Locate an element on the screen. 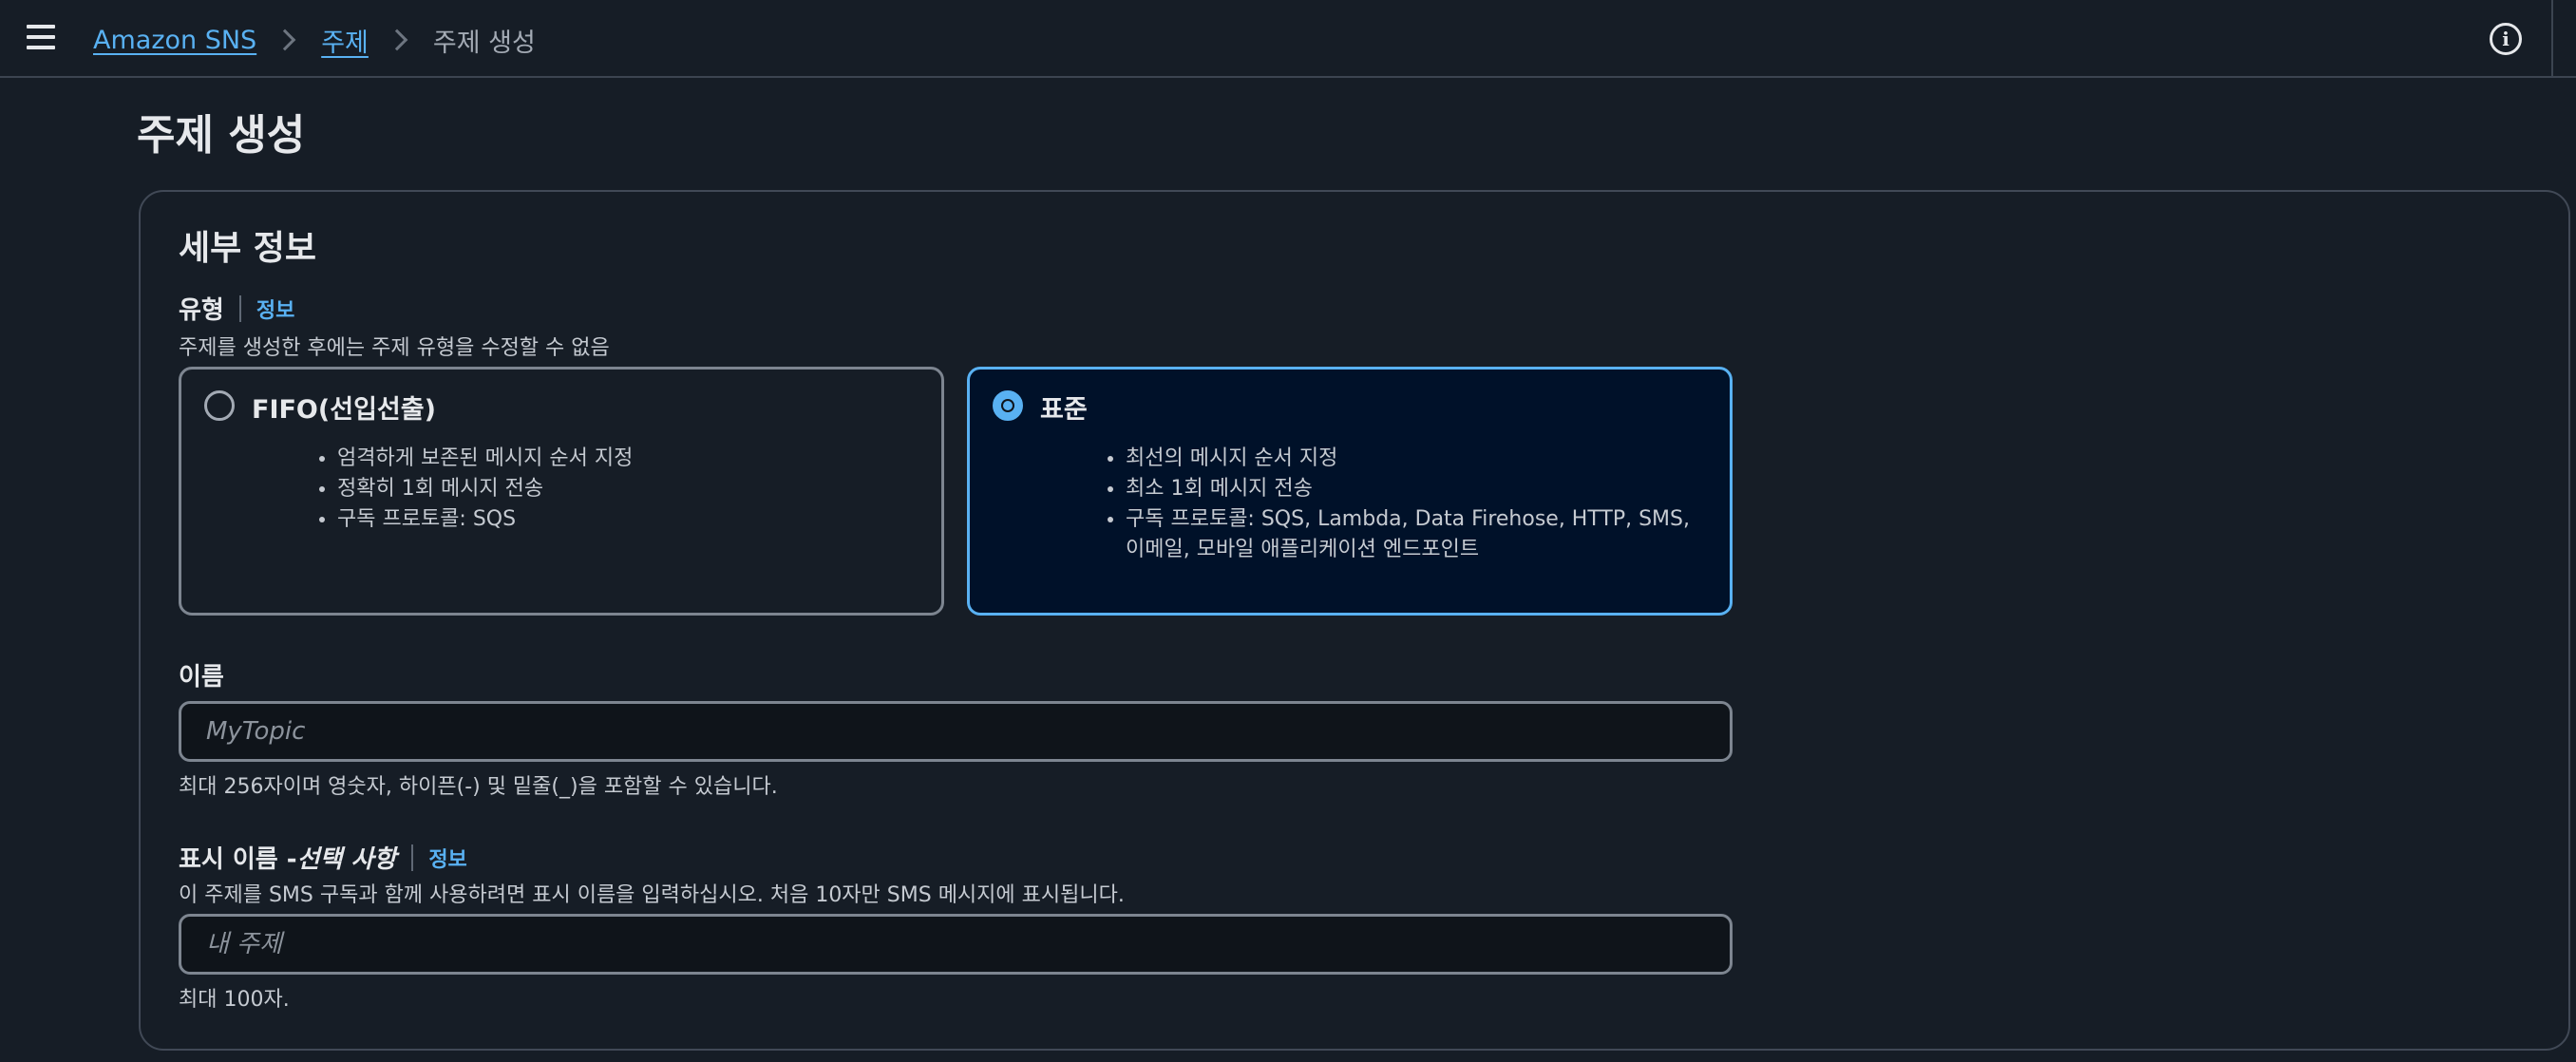 The height and width of the screenshot is (1062, 2576). display-name-constraint: 최대 100자. is located at coordinates (234, 1000).